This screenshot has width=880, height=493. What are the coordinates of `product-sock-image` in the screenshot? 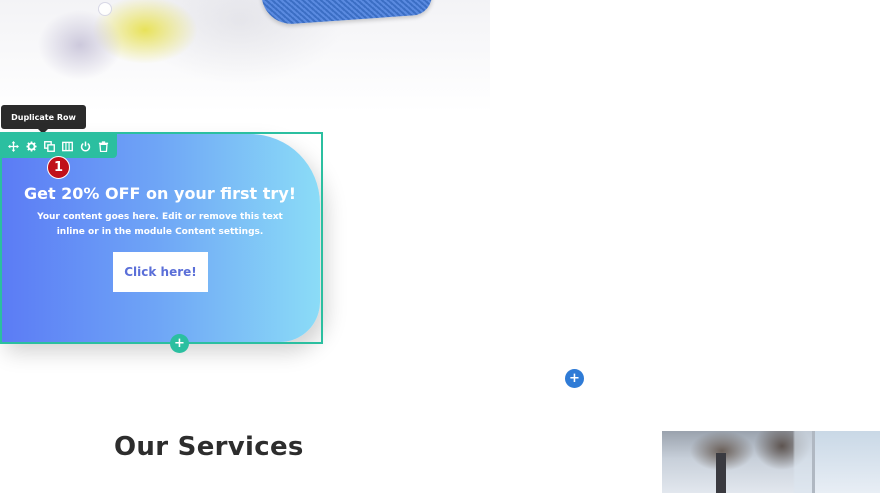 It's located at (347, 13).